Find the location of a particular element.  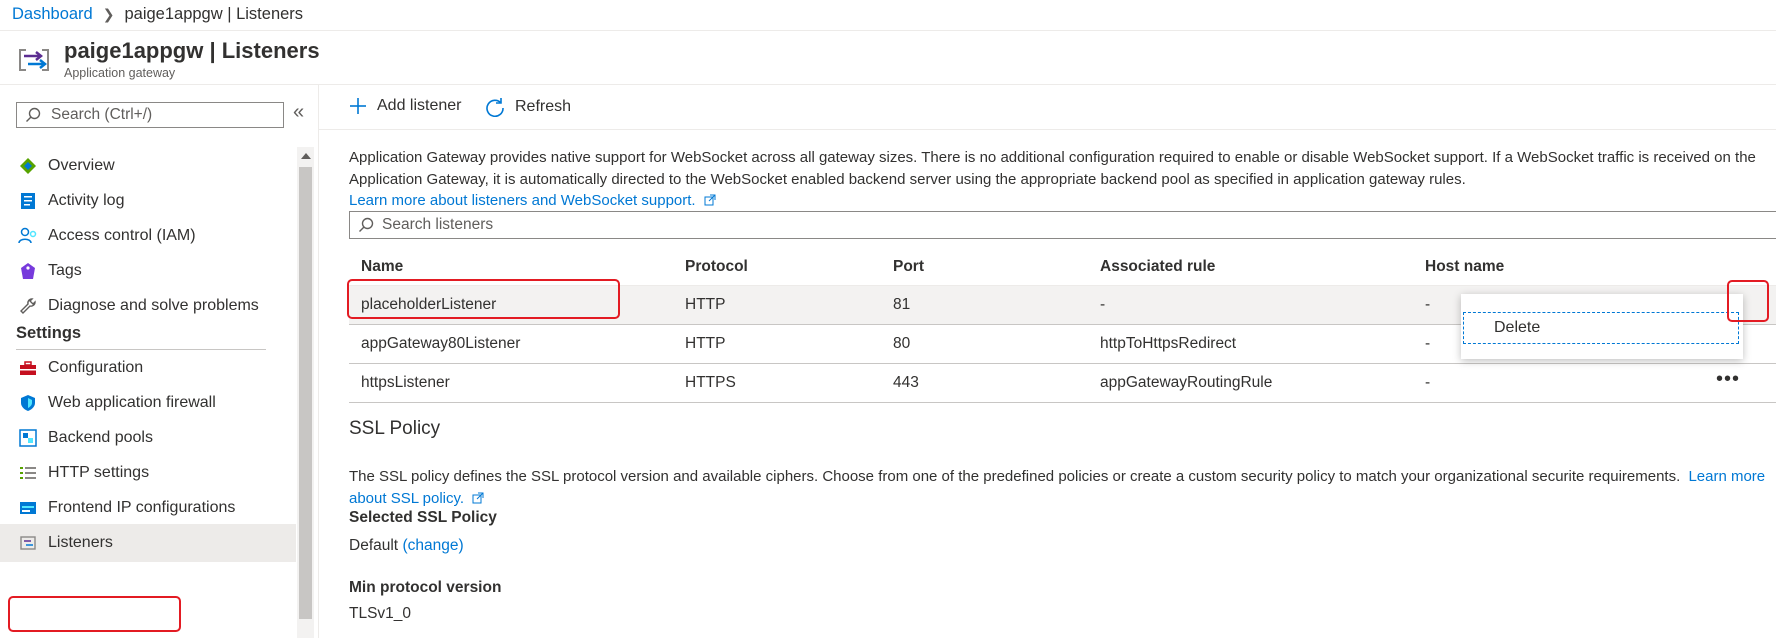

scroll-up-icon is located at coordinates (306, 156).